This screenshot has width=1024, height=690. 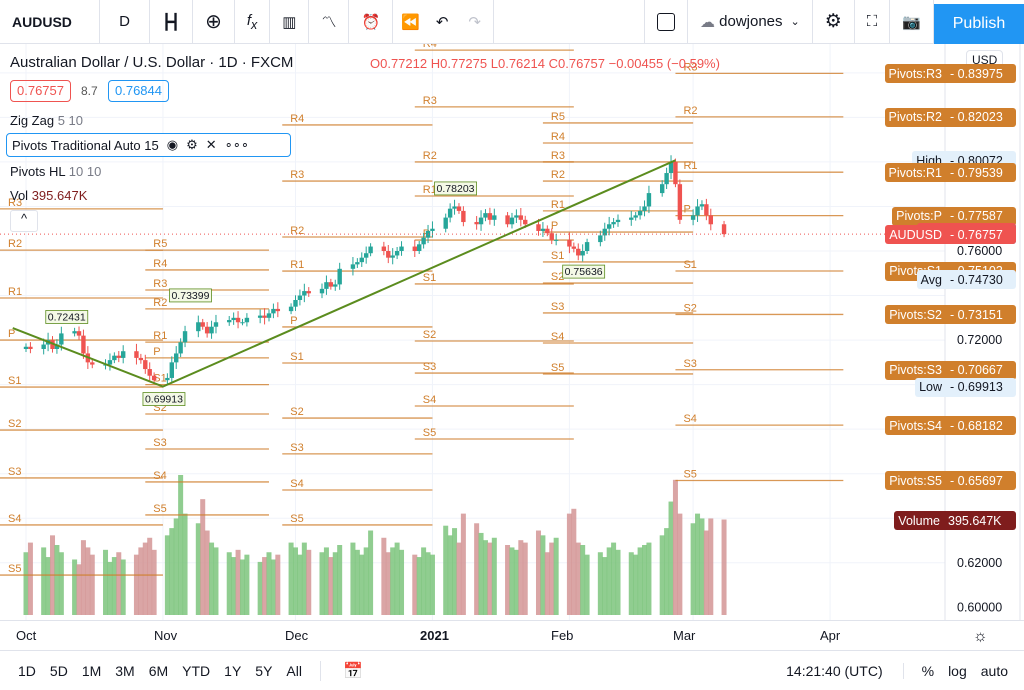 I want to click on range-1y: 1Y, so click(x=232, y=671).